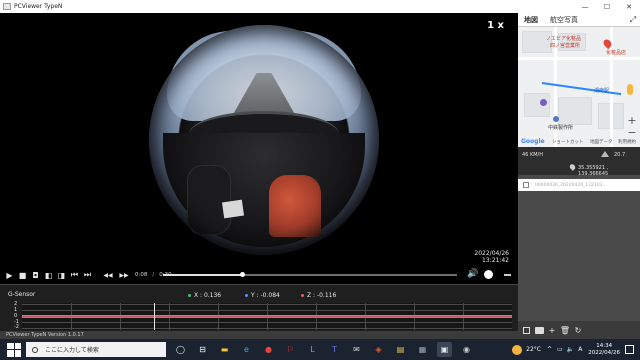  I want to click on add-file-button: +, so click(552, 330).